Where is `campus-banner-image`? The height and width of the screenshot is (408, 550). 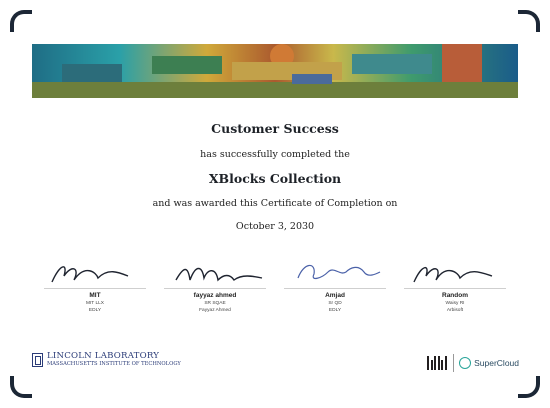
campus-banner-image is located at coordinates (275, 71).